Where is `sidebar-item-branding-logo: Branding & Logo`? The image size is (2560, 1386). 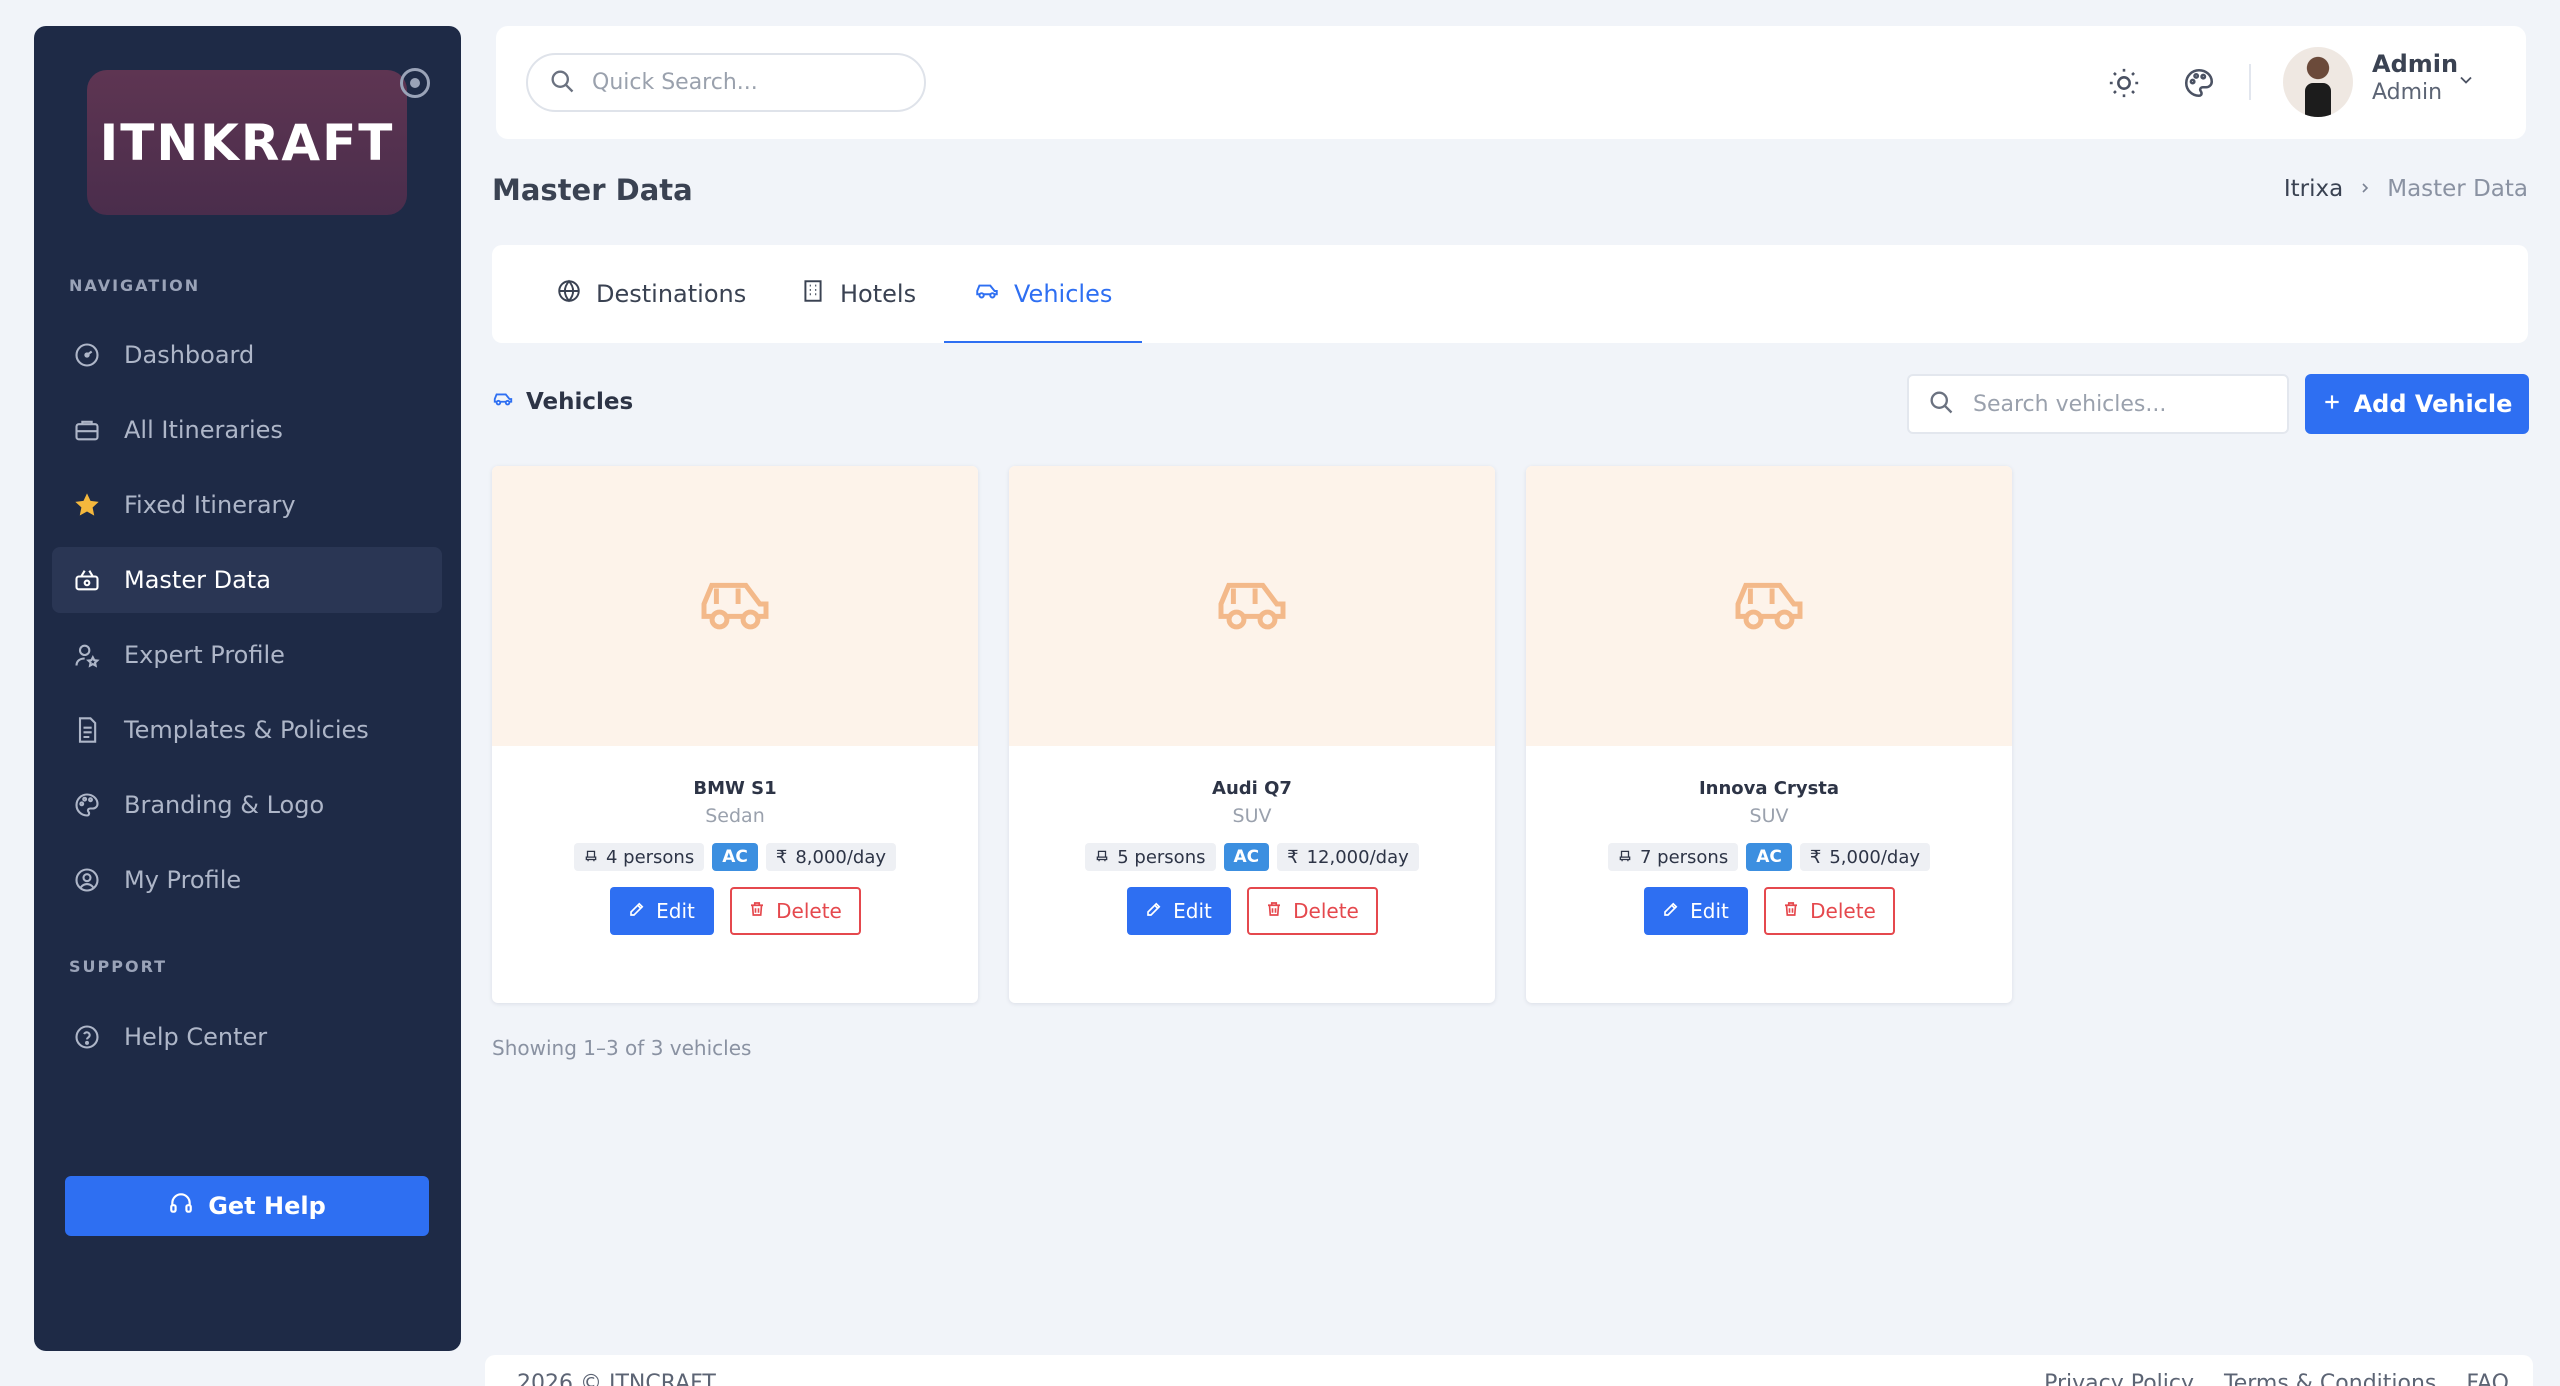
sidebar-item-branding-logo: Branding & Logo is located at coordinates (247, 805).